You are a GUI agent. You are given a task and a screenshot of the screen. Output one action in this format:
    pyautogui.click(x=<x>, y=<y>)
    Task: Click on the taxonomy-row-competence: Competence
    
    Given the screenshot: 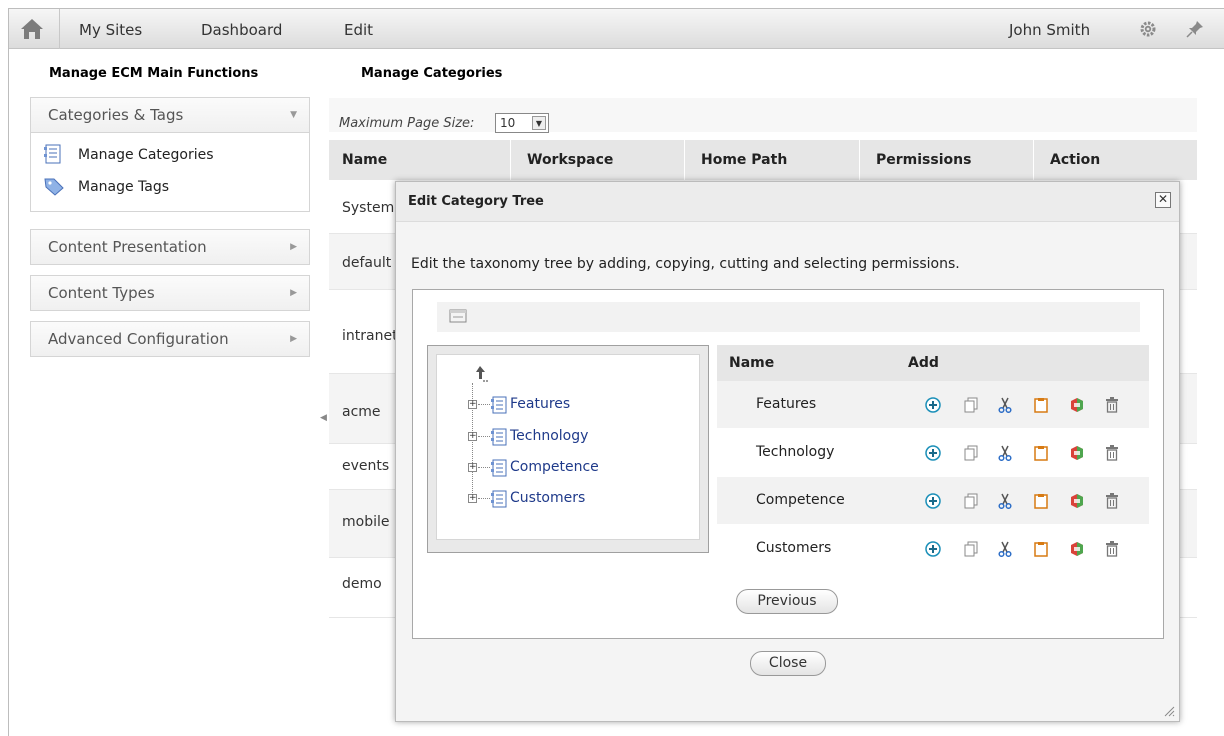 What is the action you would take?
    pyautogui.click(x=933, y=501)
    